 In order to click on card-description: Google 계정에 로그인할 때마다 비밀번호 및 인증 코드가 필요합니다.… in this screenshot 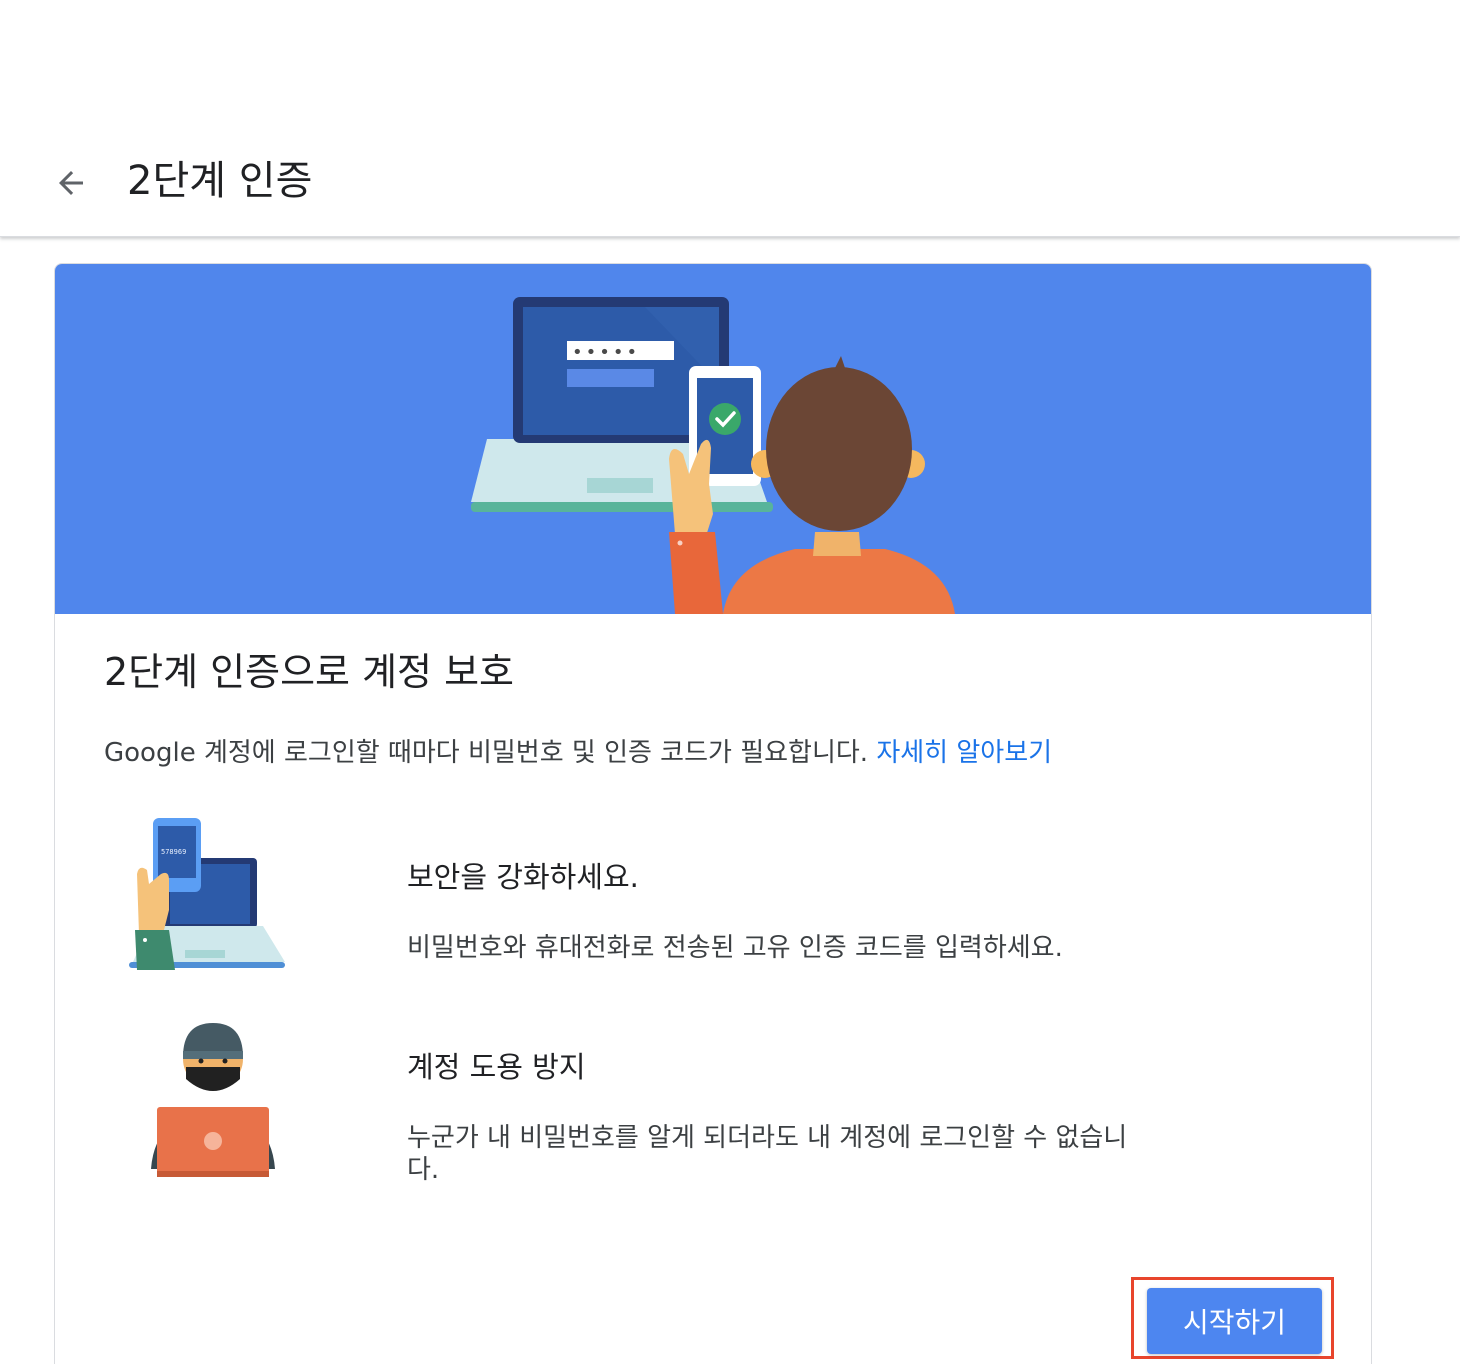, I will do `click(578, 753)`.